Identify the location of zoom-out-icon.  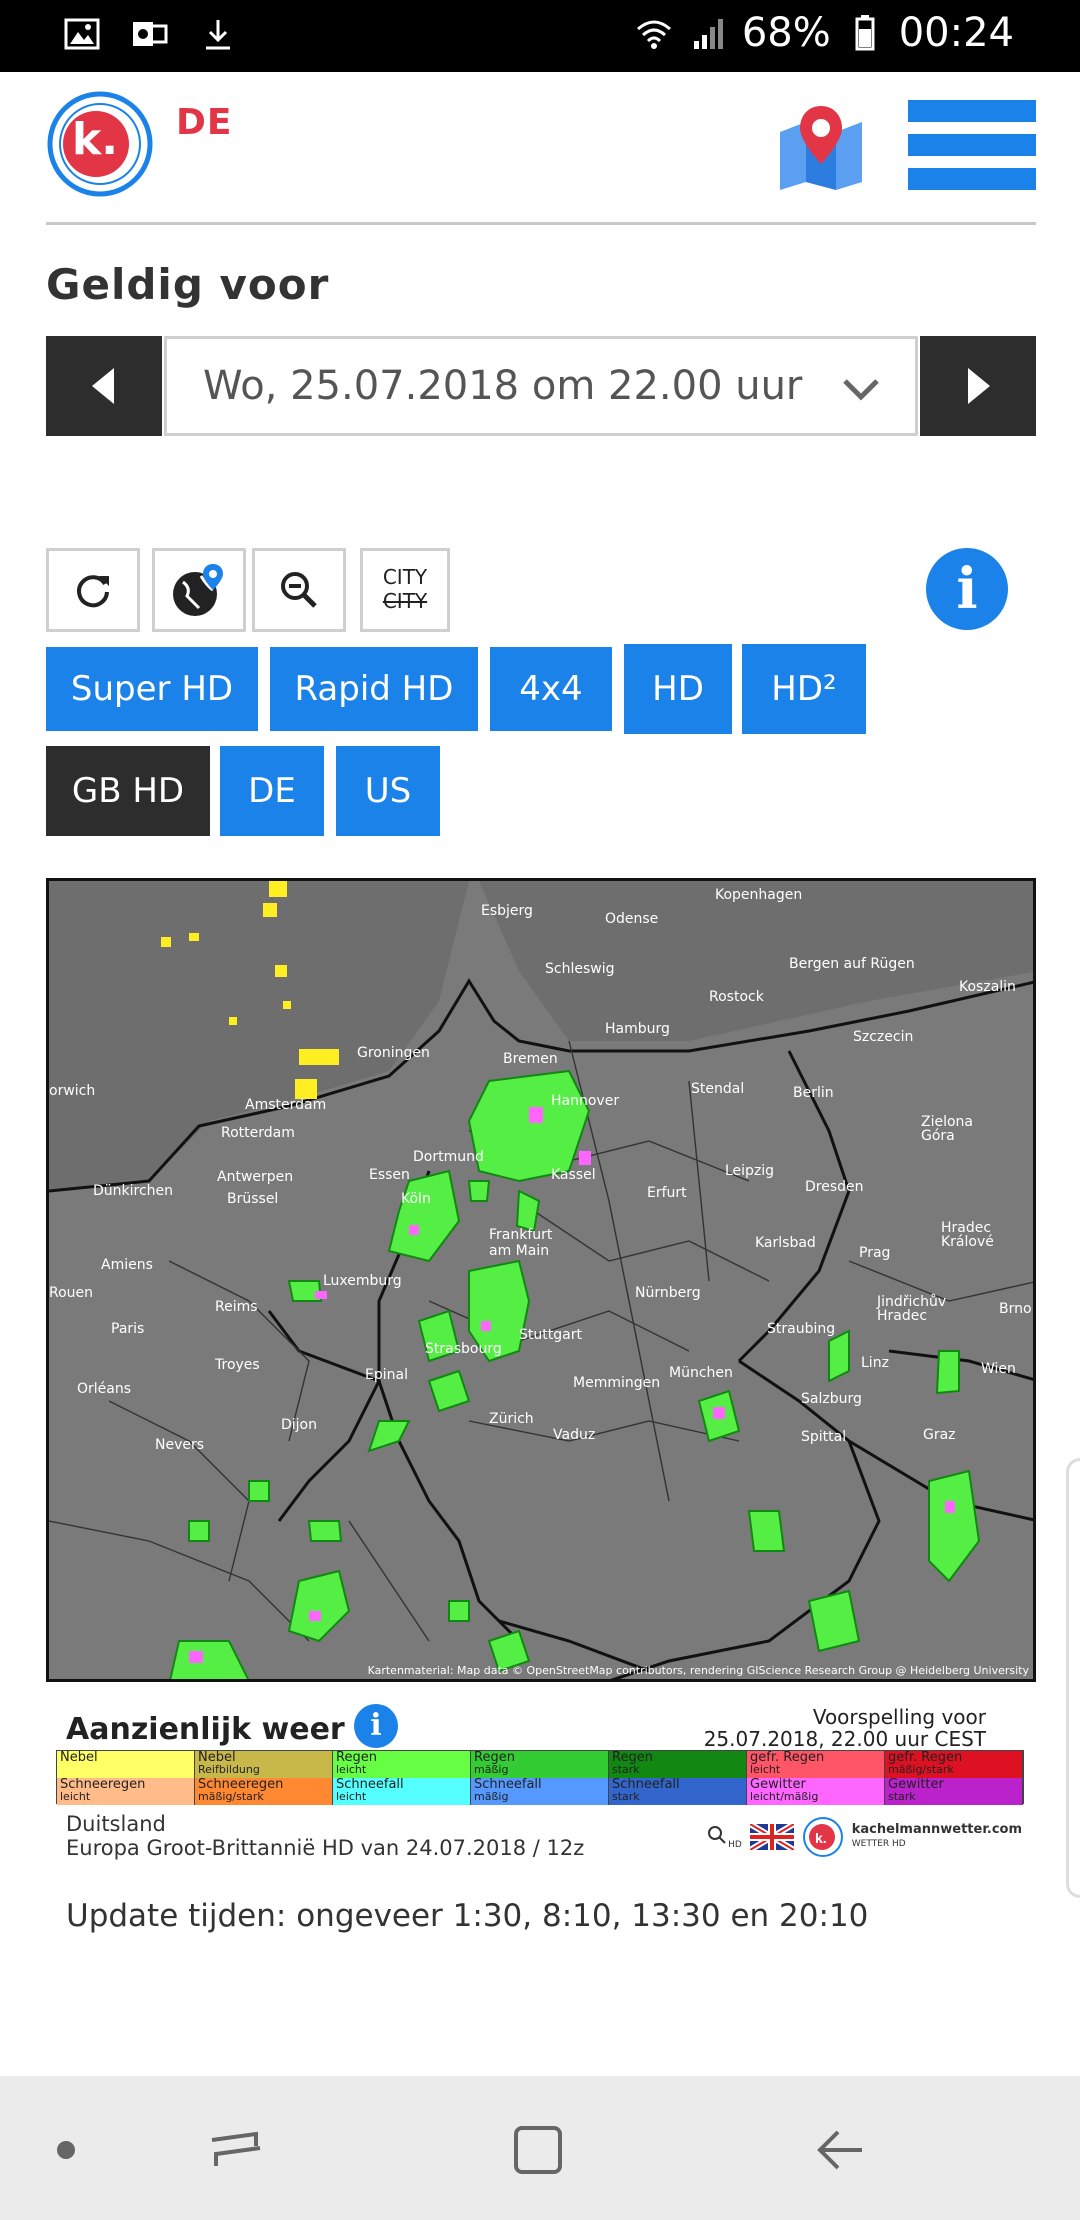
(299, 590).